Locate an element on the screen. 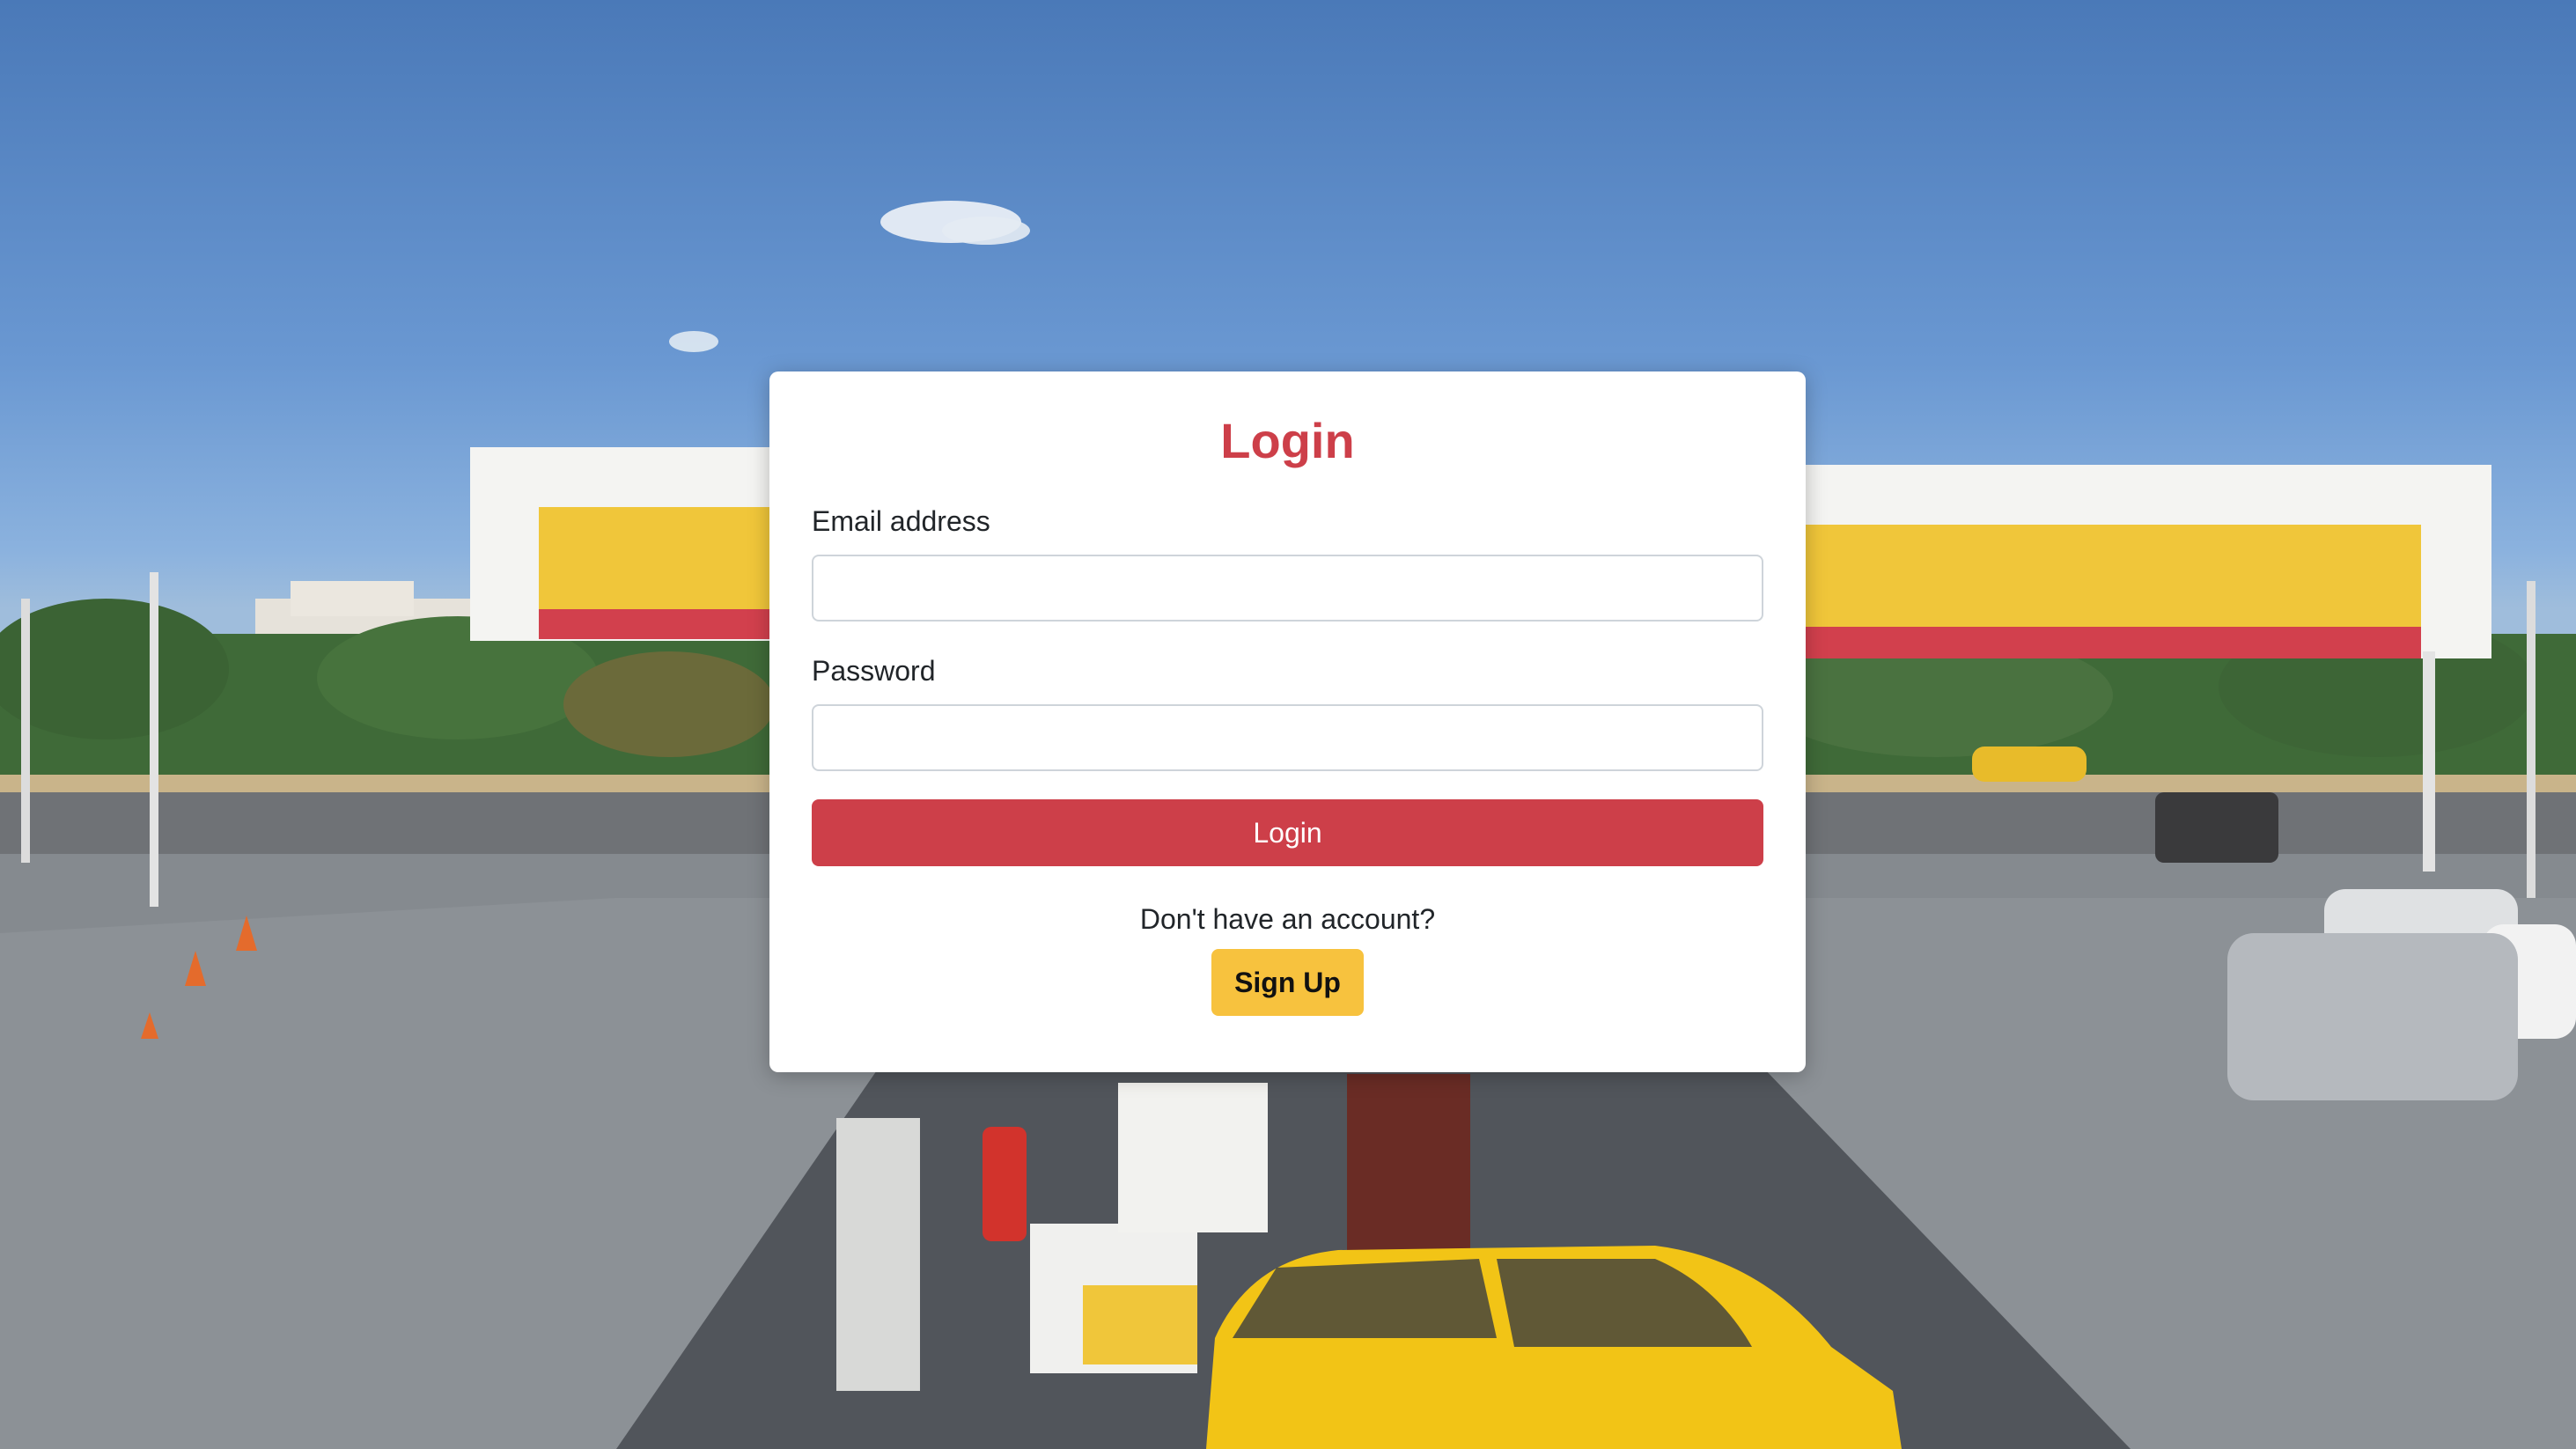 Image resolution: width=2576 pixels, height=1449 pixels. signup-wrap: Sign Up is located at coordinates (1287, 983).